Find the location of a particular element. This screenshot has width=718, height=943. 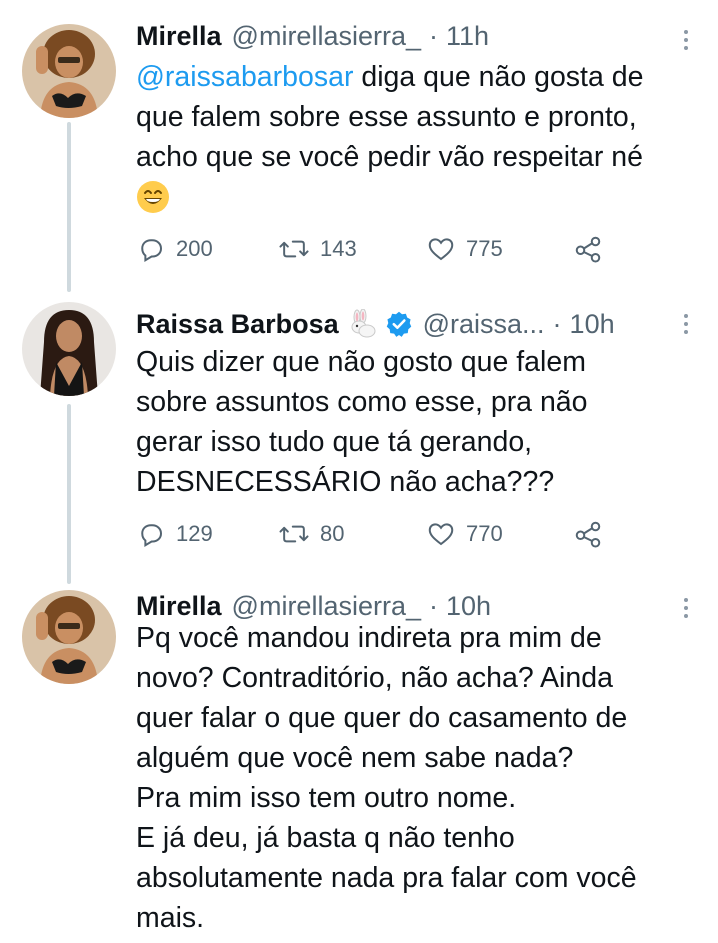

grinning-face-emoji-icon is located at coordinates (153, 197).